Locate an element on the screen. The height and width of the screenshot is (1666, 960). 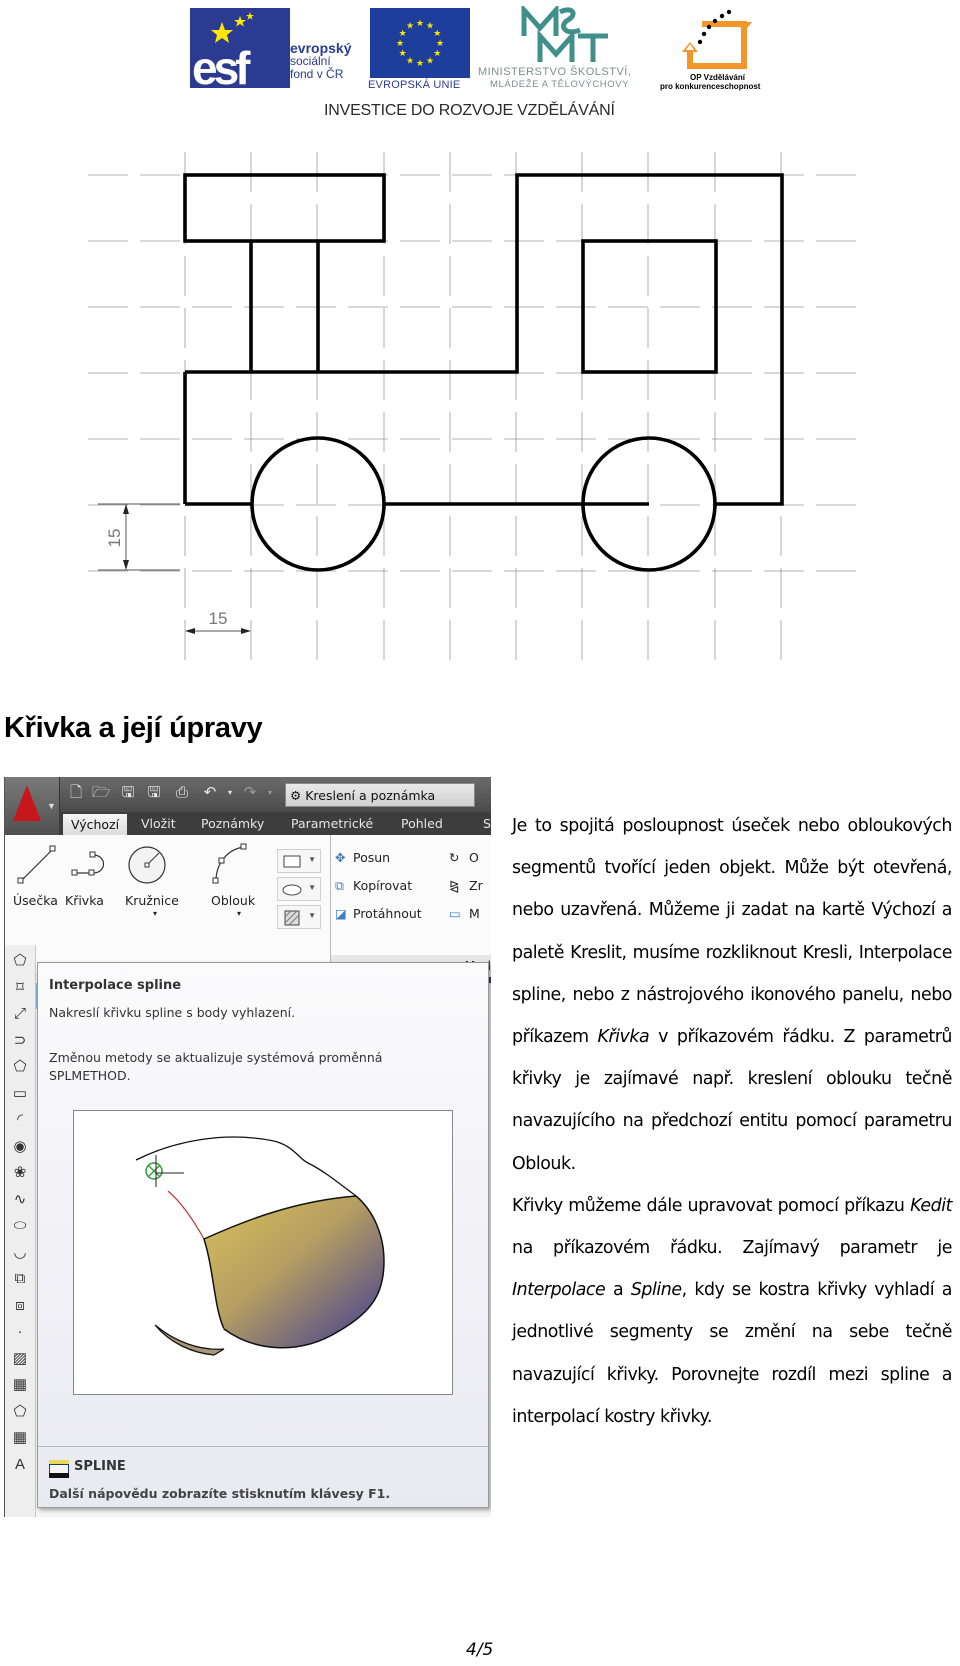
undo-dropdown-icon: ▾ is located at coordinates (230, 793).